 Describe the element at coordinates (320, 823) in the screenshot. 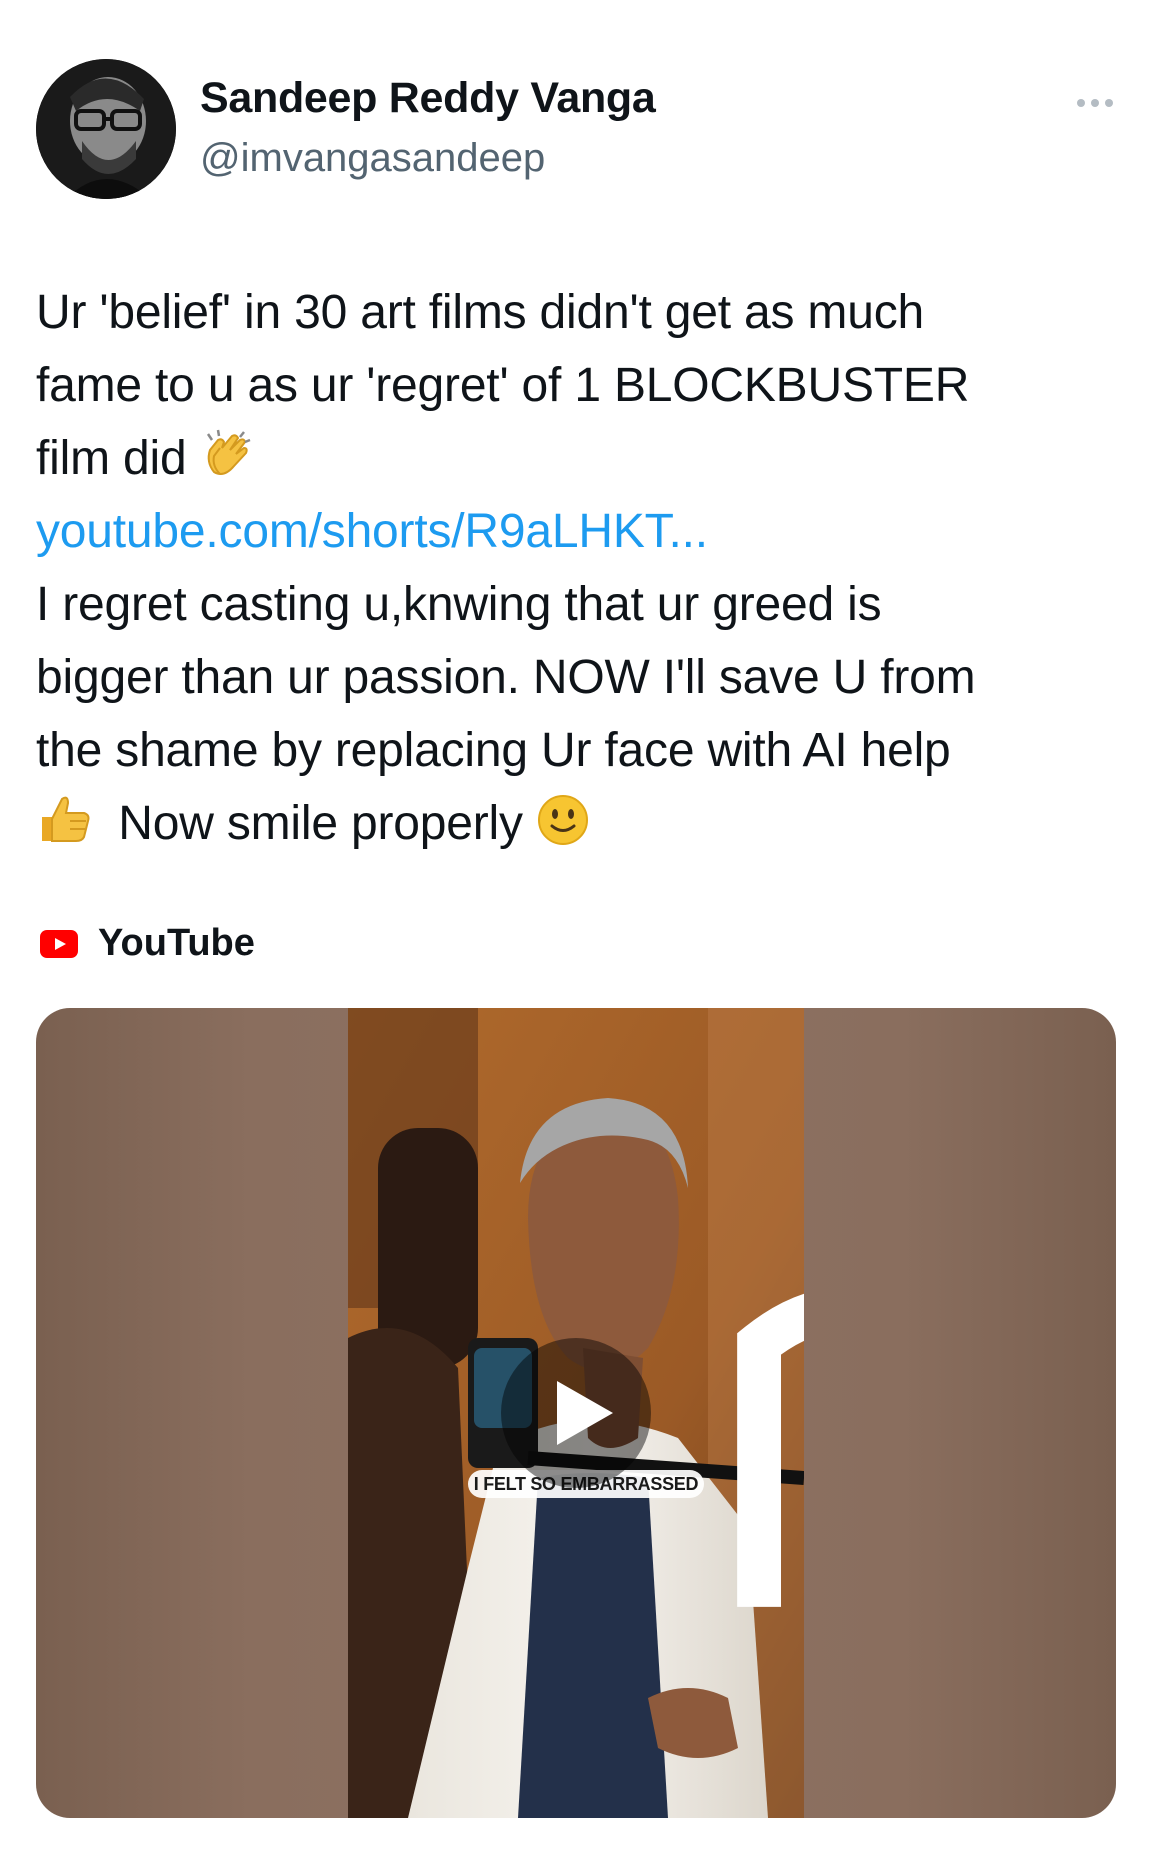

I see `tweet-line-text: Now smile properly` at that location.